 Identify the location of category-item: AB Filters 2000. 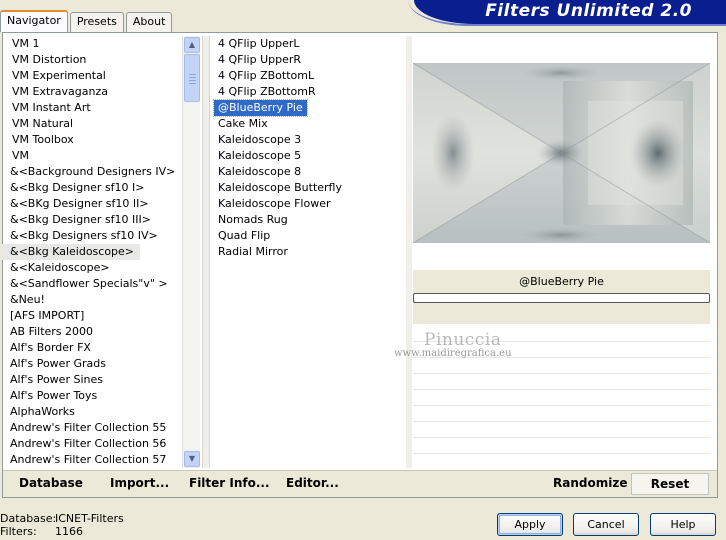
(92, 332).